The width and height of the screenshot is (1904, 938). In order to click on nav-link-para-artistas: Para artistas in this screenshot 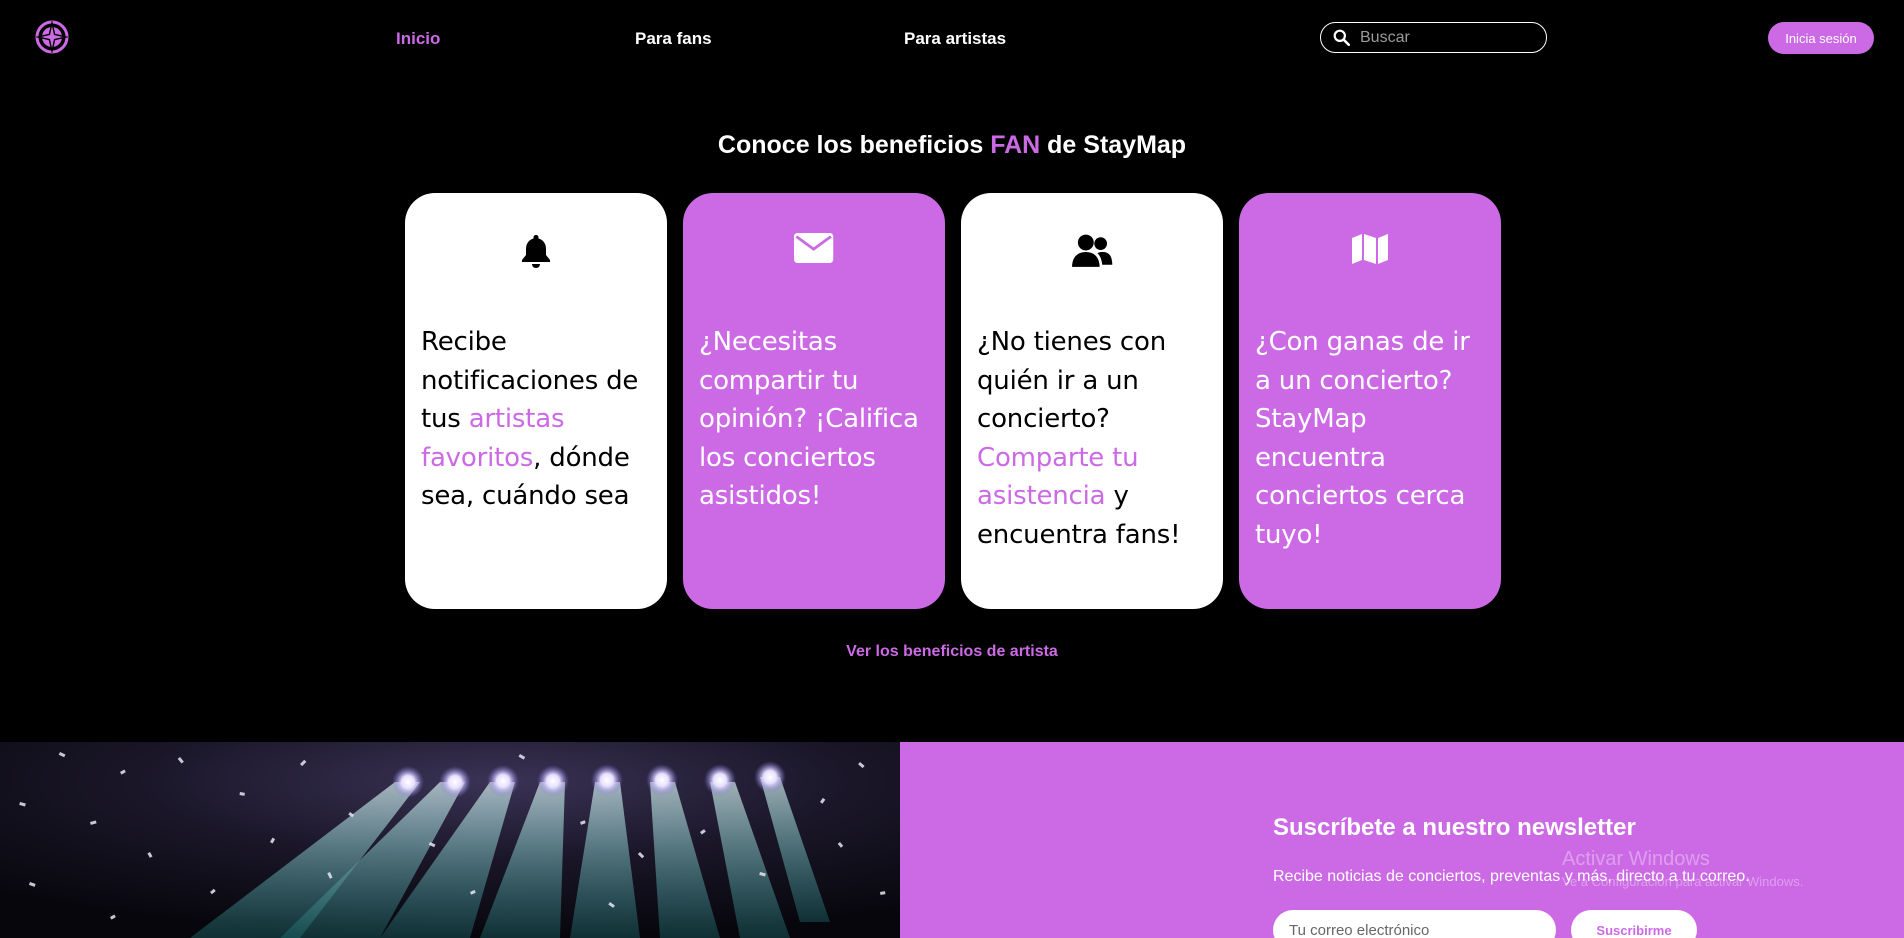, I will do `click(955, 39)`.